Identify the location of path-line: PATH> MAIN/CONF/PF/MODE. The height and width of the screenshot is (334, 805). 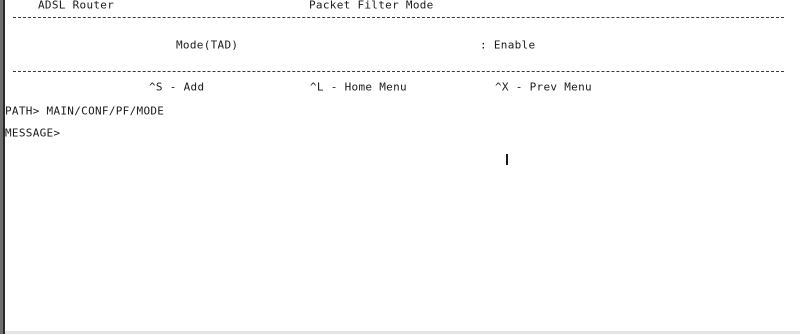
(85, 111).